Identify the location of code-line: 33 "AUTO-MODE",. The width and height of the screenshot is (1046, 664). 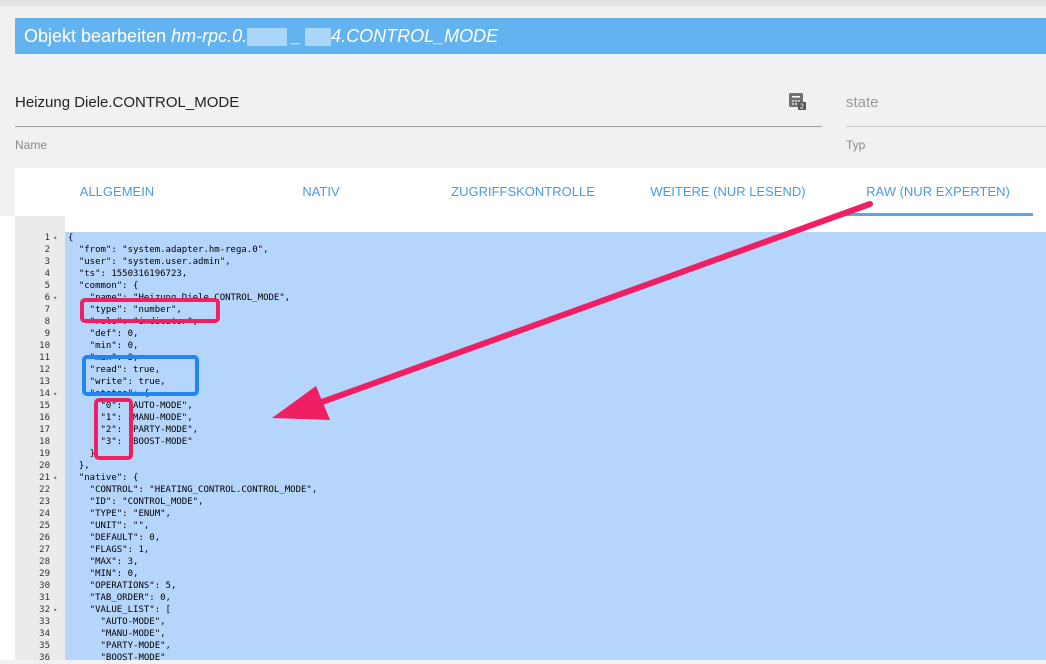
(523, 622).